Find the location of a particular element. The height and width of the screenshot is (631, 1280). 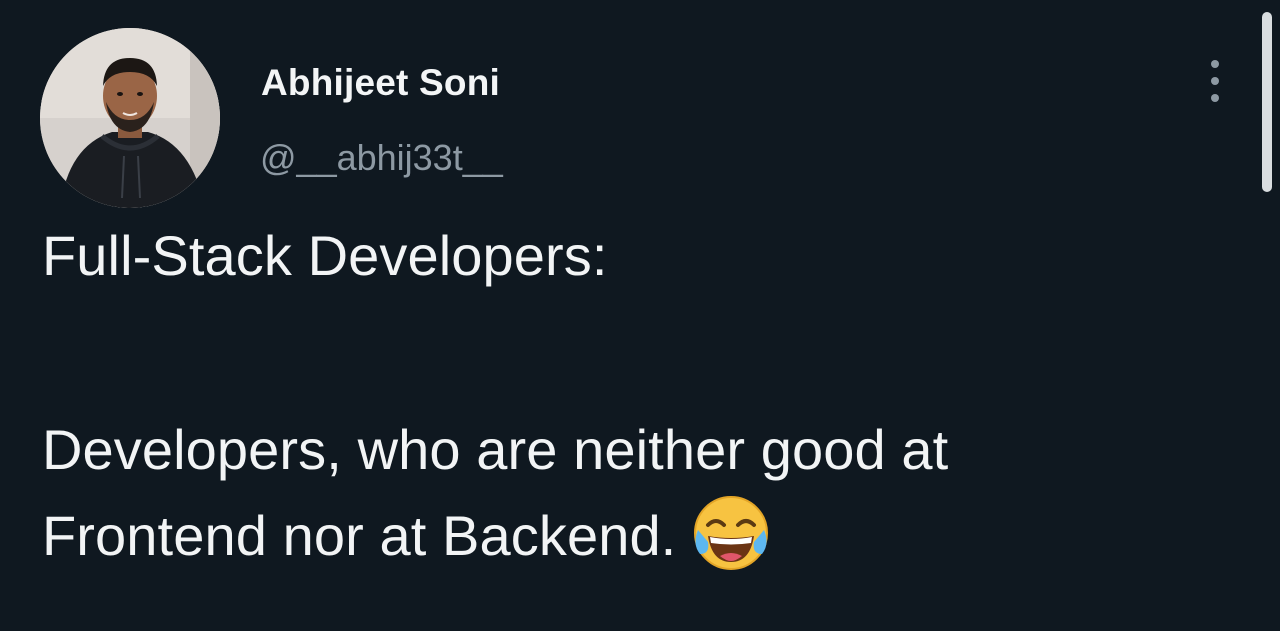

tweet-text-line: Developers, who are neither good at is located at coordinates (495, 449).